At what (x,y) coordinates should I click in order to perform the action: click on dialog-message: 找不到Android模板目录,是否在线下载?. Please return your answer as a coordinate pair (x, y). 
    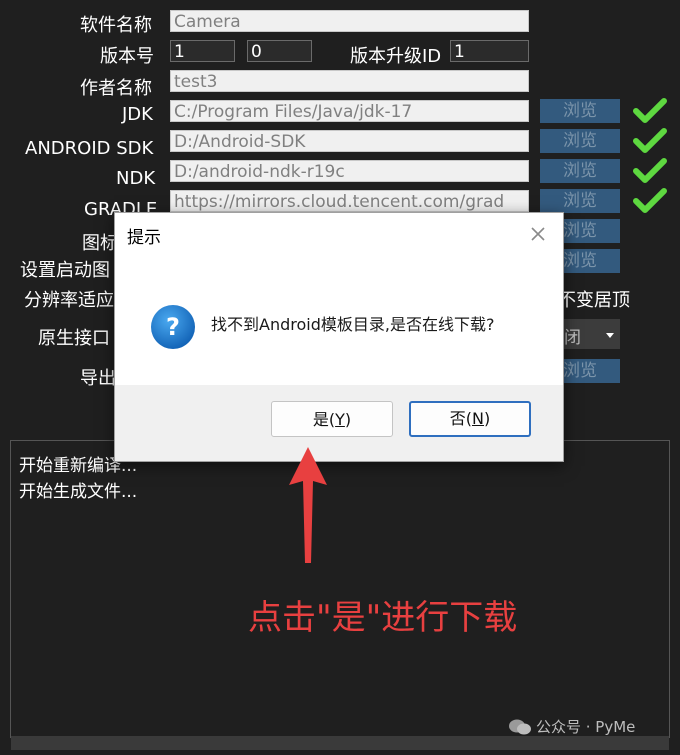
    Looking at the image, I should click on (353, 324).